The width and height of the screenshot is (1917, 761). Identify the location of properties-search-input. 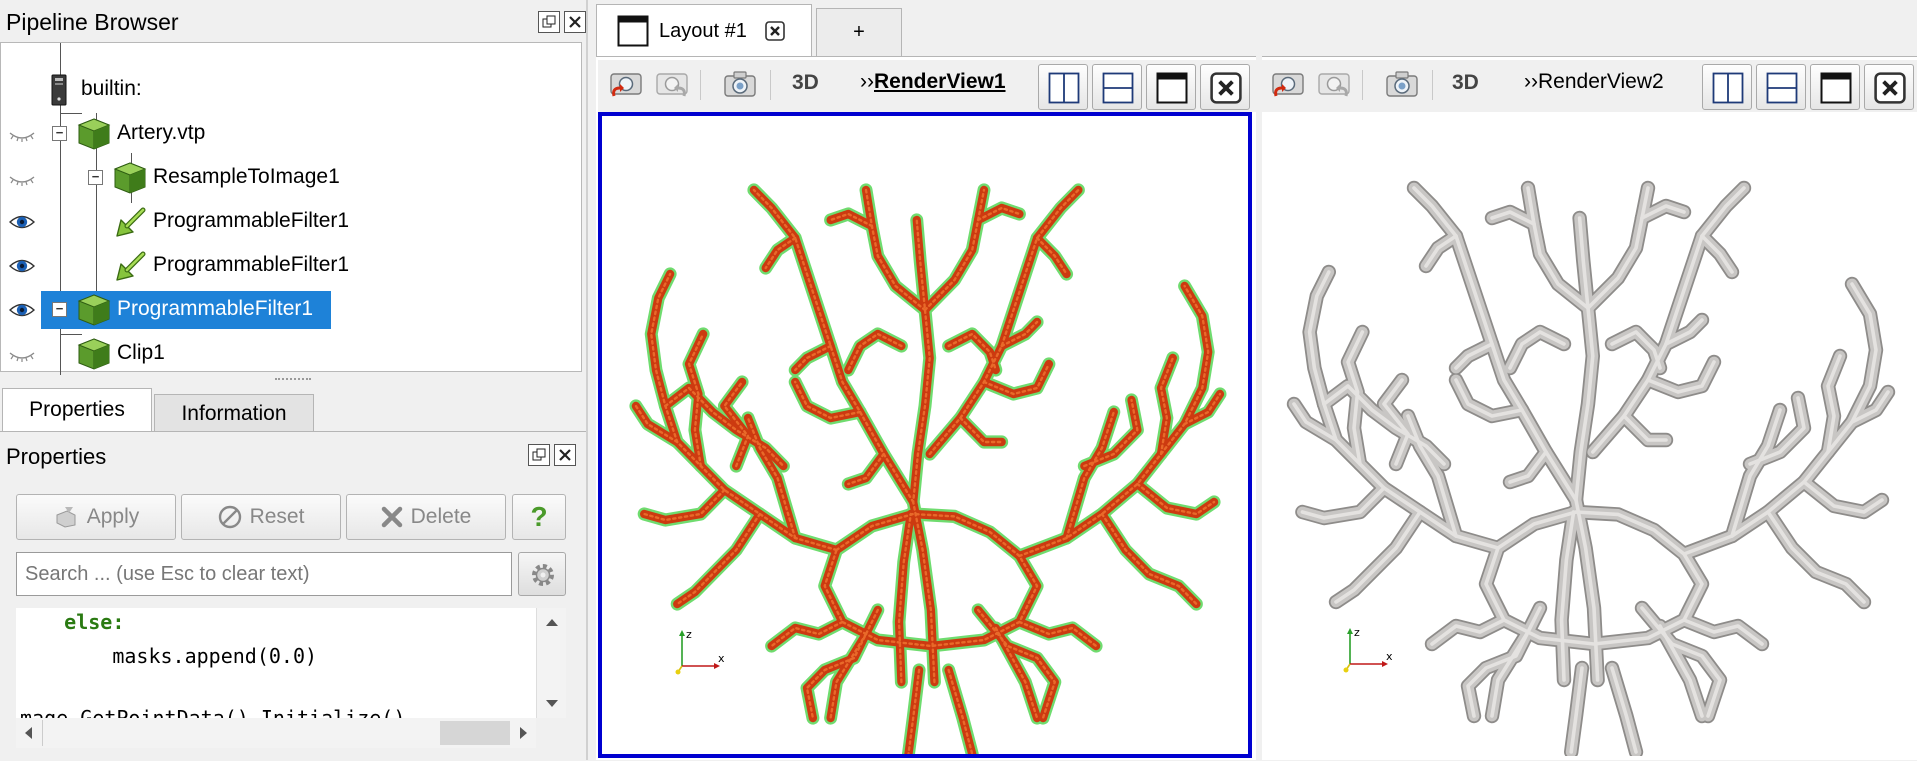
(264, 574).